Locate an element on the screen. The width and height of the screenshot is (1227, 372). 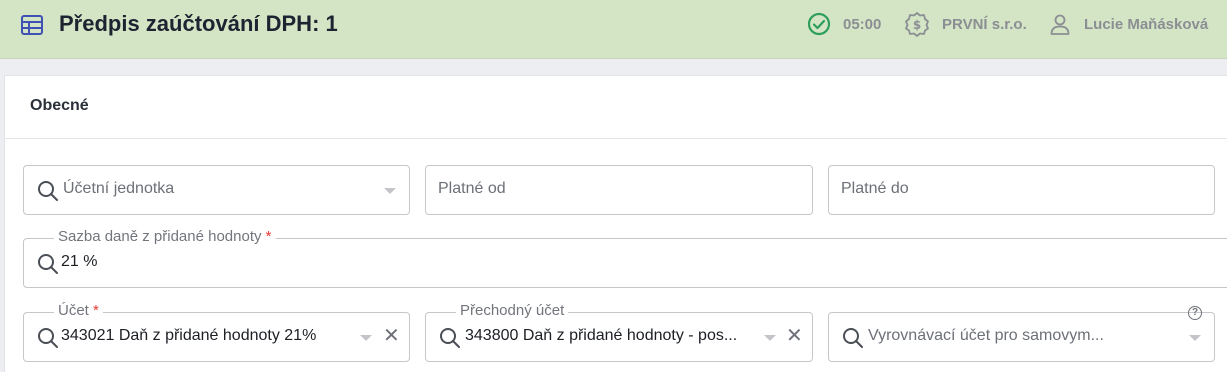
company-name: PRVNÍ s.r.o. is located at coordinates (984, 24).